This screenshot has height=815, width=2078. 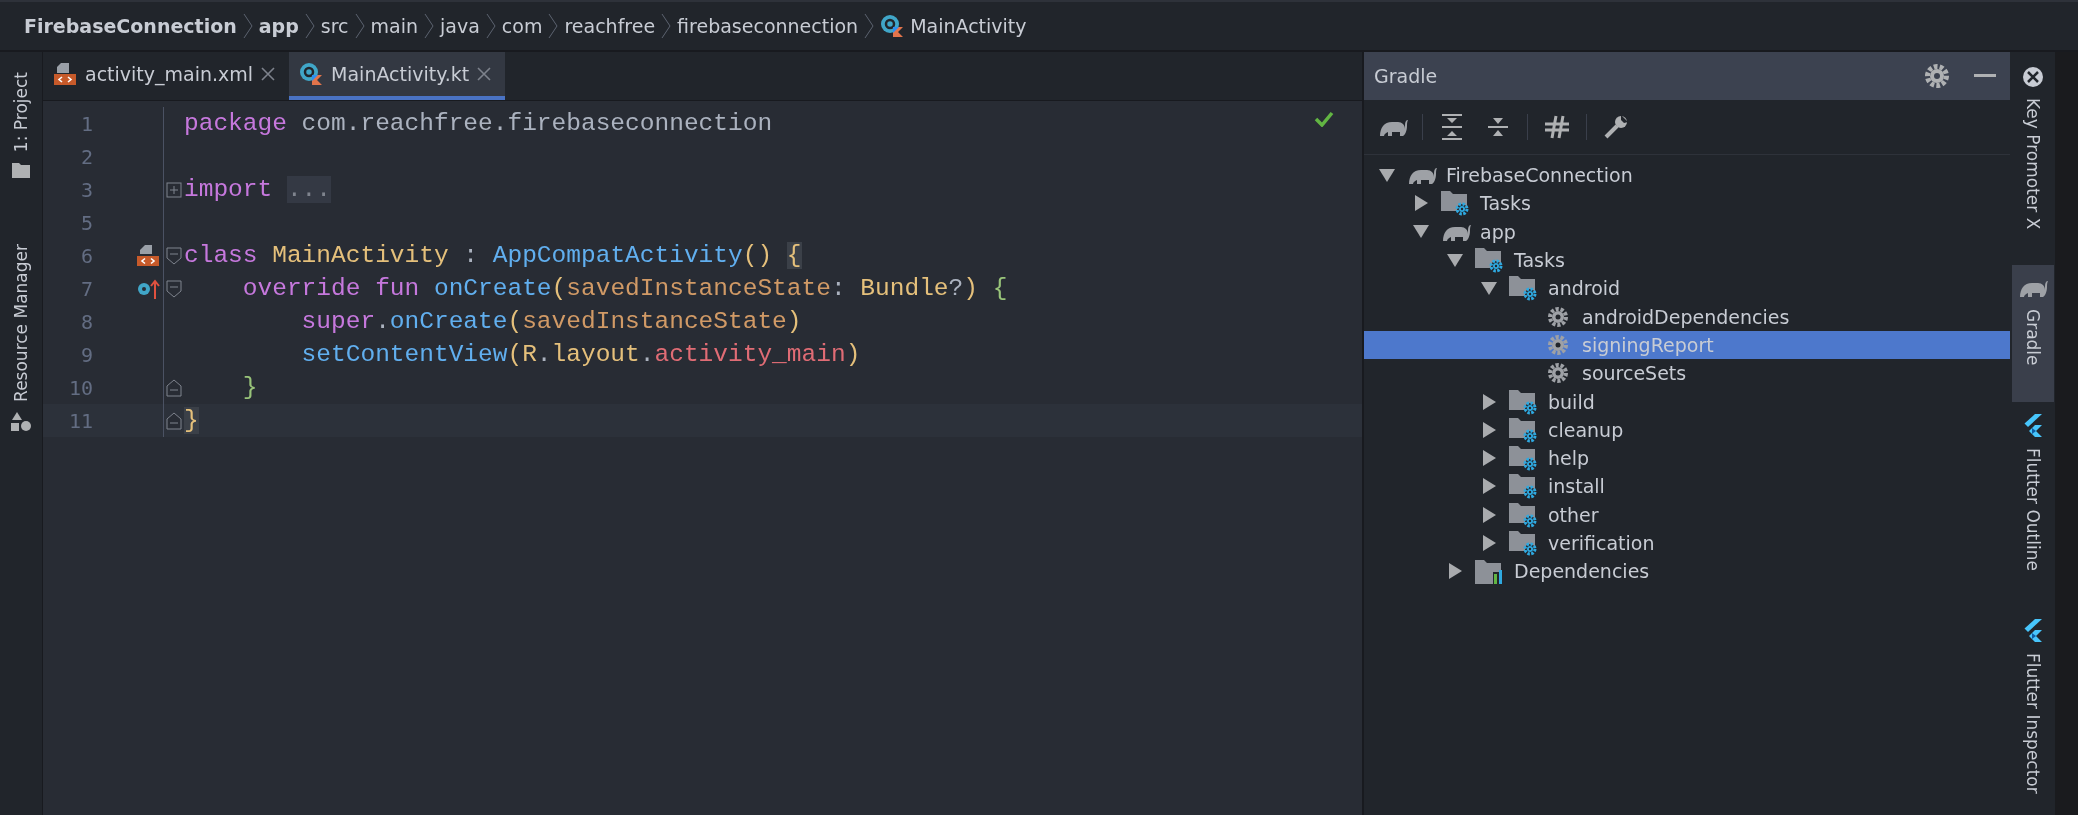 What do you see at coordinates (65, 74) in the screenshot?
I see `xml-file-icon` at bounding box center [65, 74].